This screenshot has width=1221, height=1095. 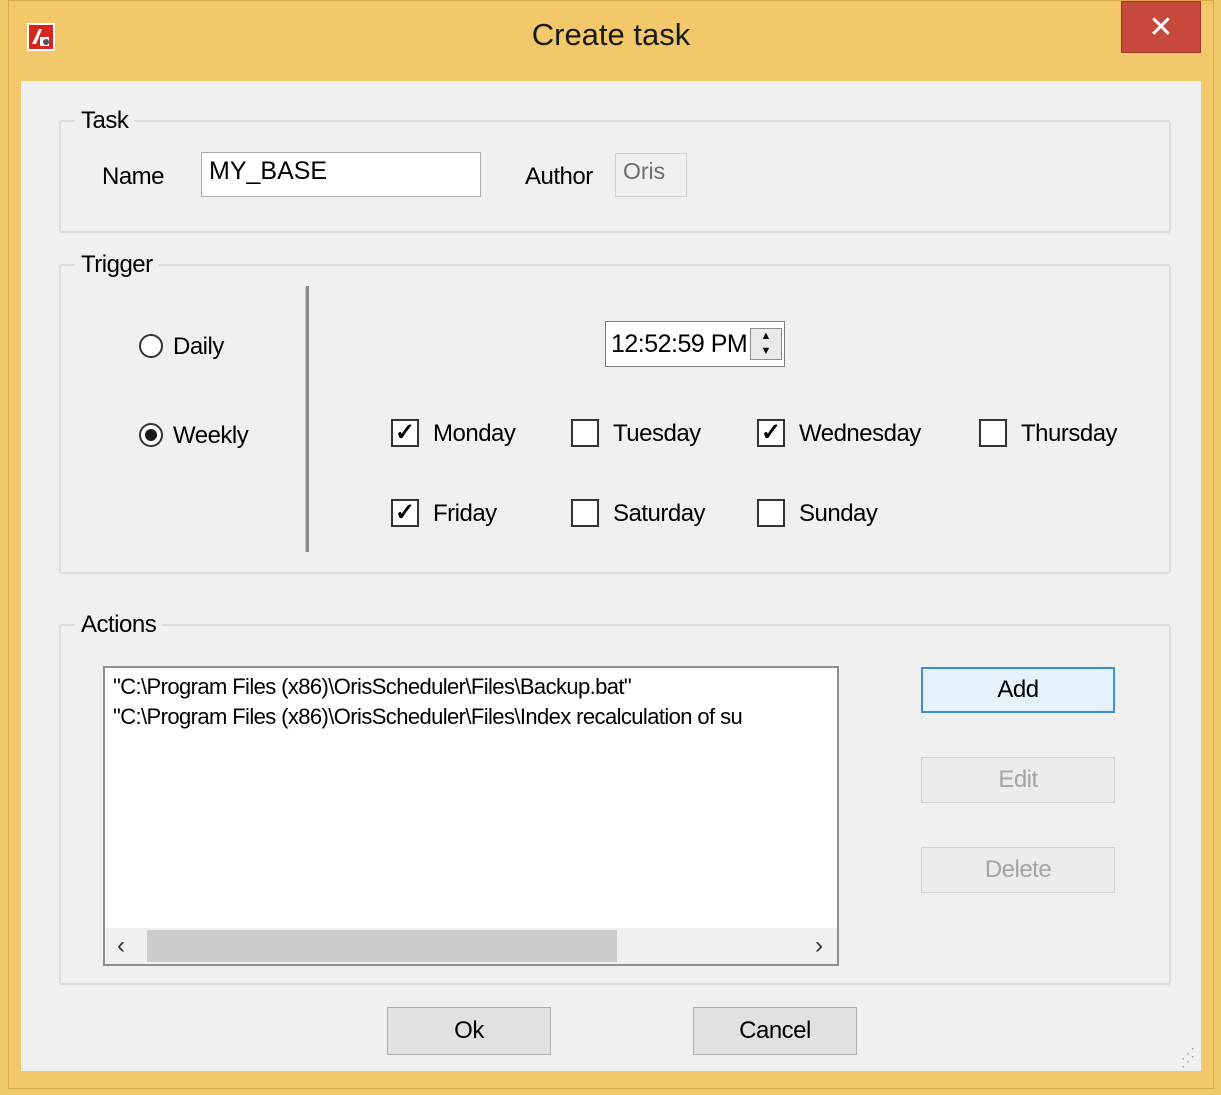 What do you see at coordinates (680, 344) in the screenshot?
I see `time-value: 12:52:59 PM` at bounding box center [680, 344].